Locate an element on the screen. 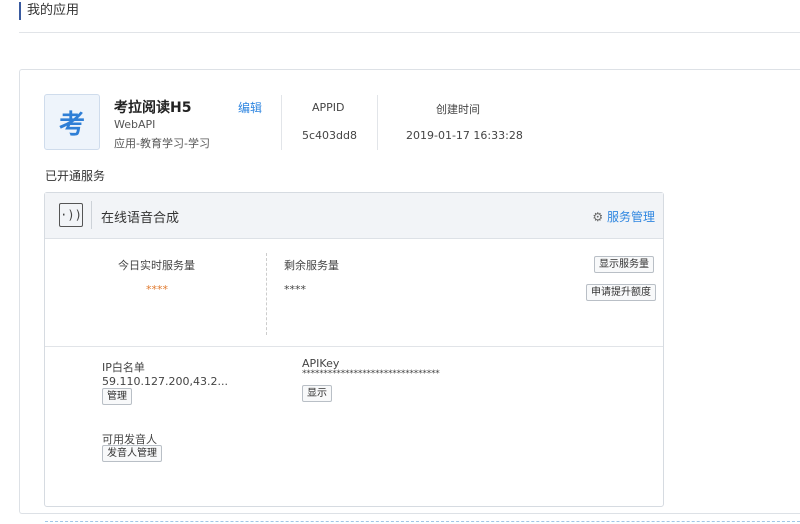 Image resolution: width=800 pixels, height=524 pixels. apply-quota-button: 申请提升额度 is located at coordinates (621, 292).